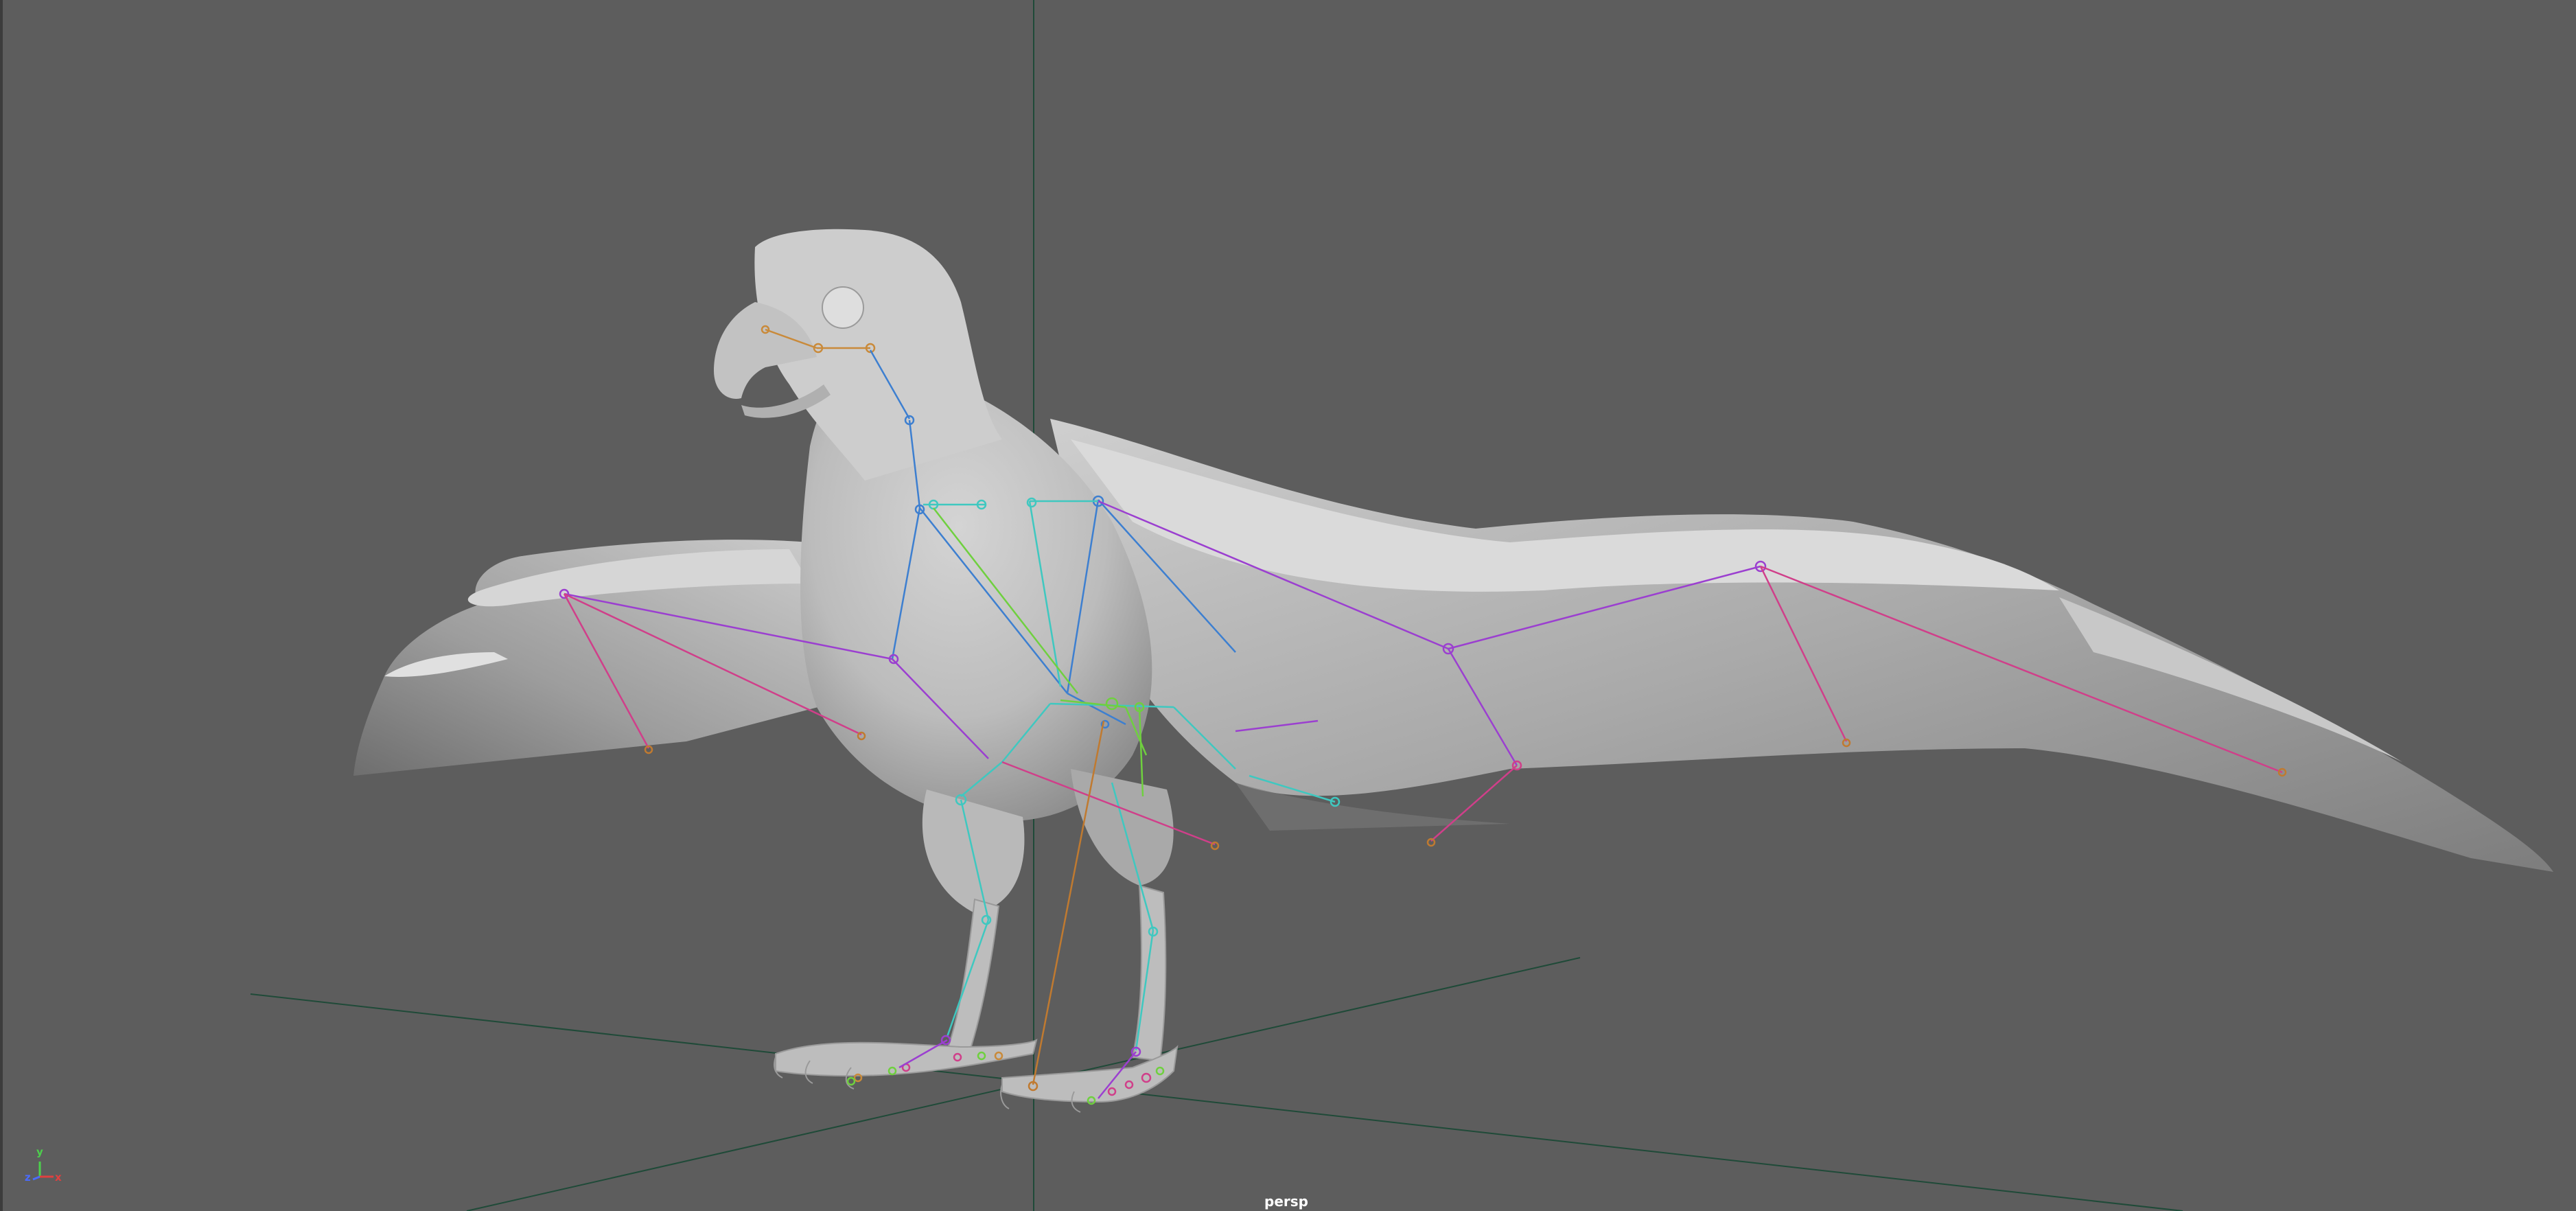 This screenshot has width=2576, height=1211. I want to click on eagle-head-mesh, so click(858, 355).